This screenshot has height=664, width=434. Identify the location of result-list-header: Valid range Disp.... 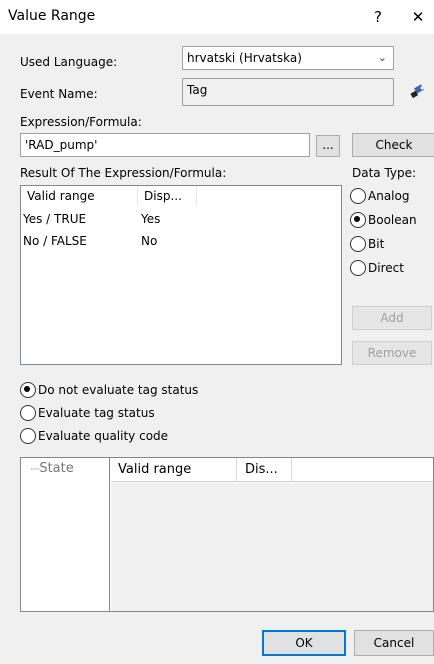
(181, 197).